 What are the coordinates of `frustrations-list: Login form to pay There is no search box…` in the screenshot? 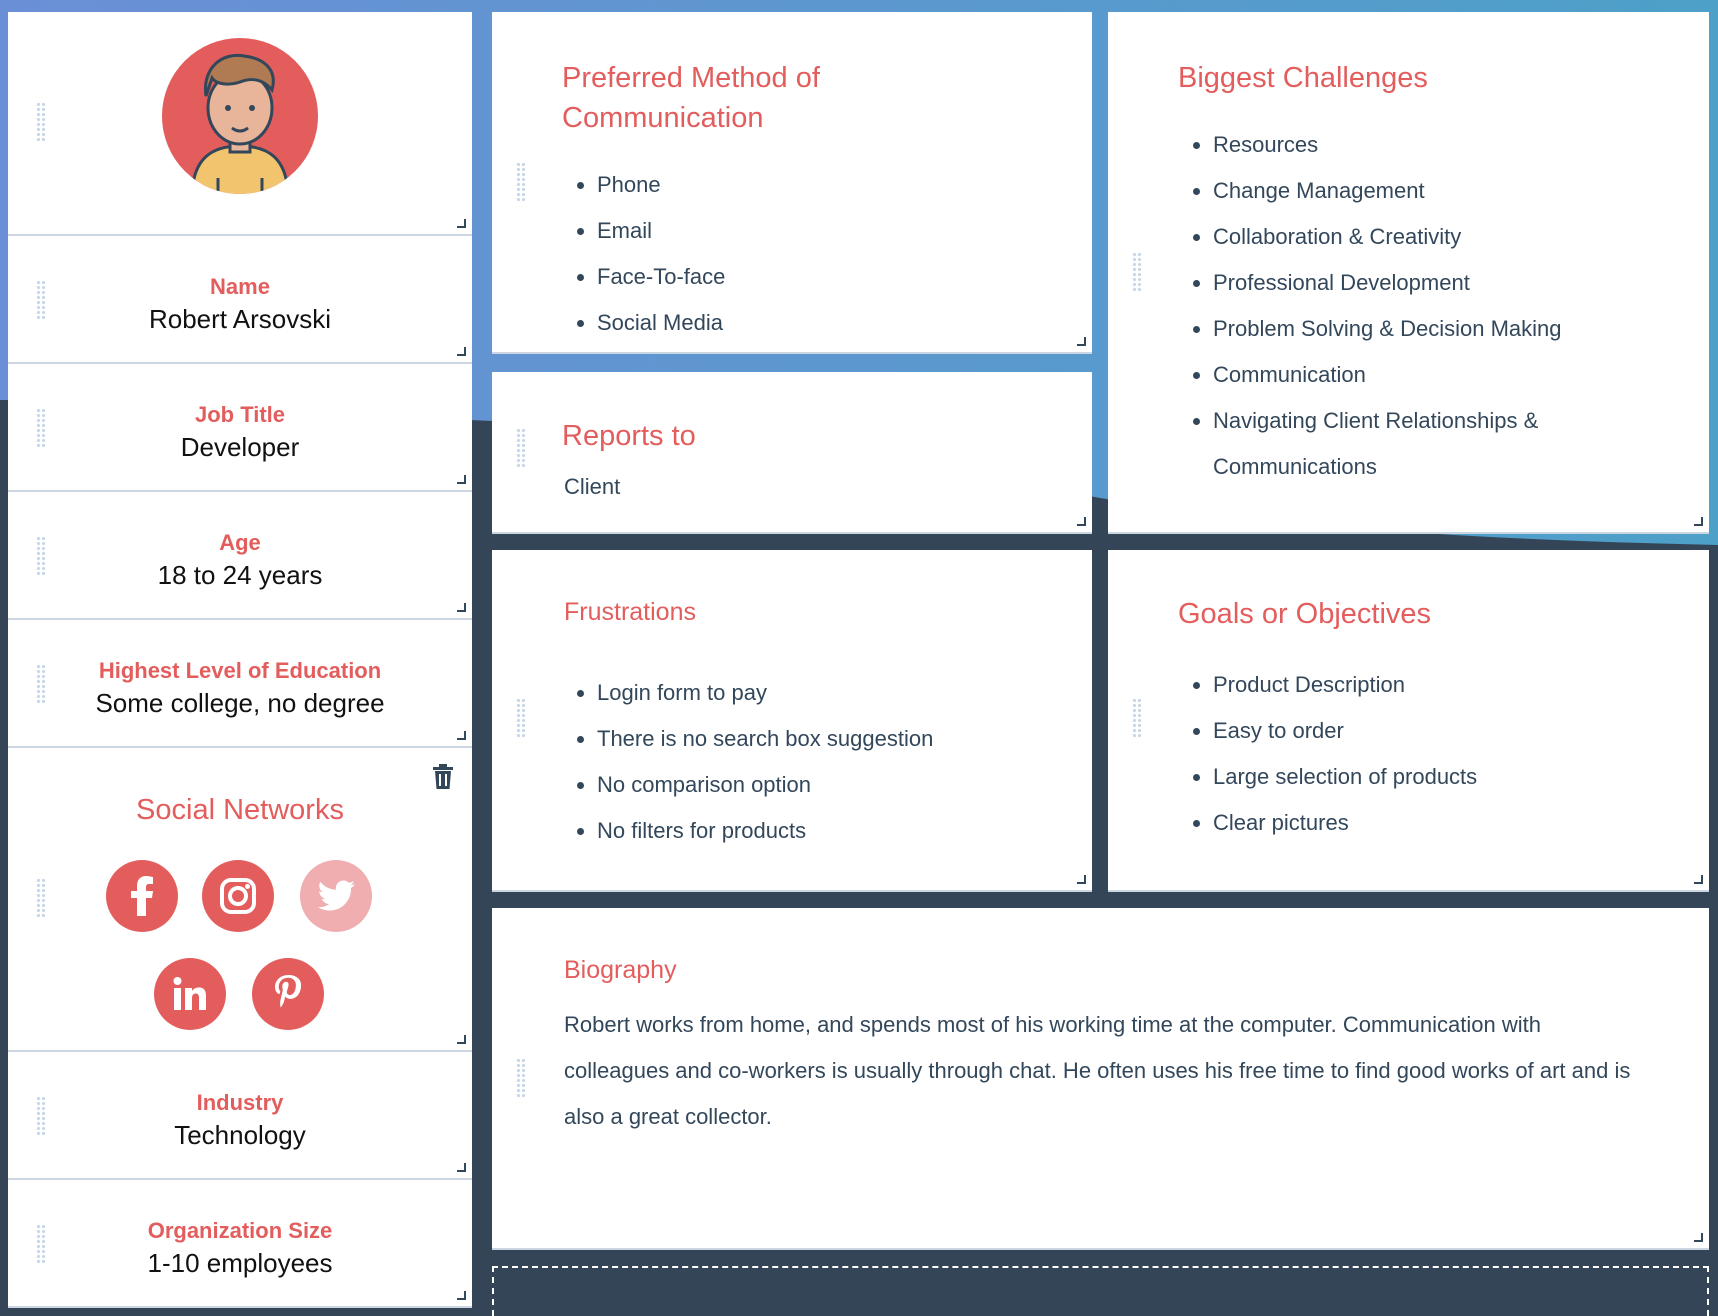 It's located at (747, 762).